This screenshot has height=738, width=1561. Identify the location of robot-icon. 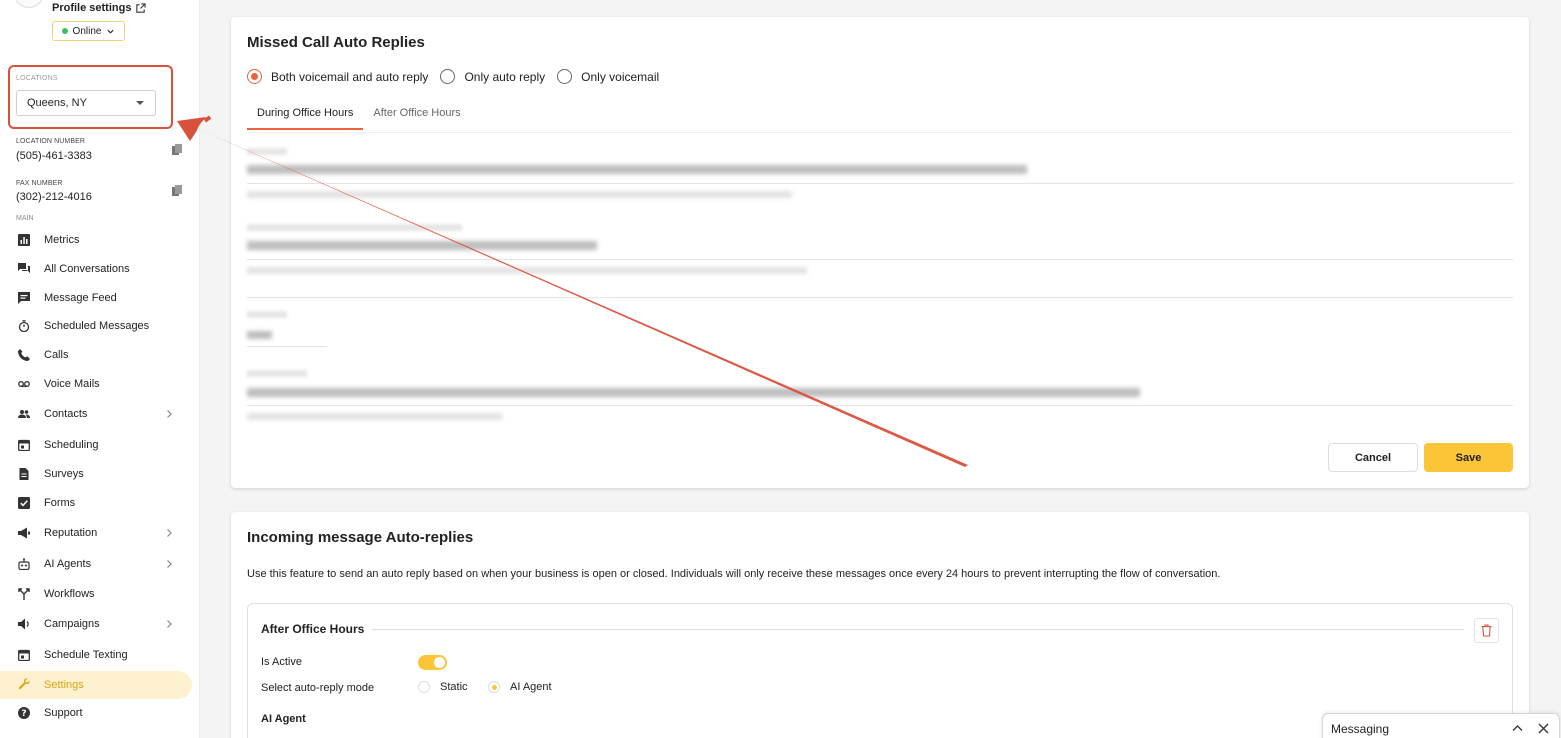
(24, 564).